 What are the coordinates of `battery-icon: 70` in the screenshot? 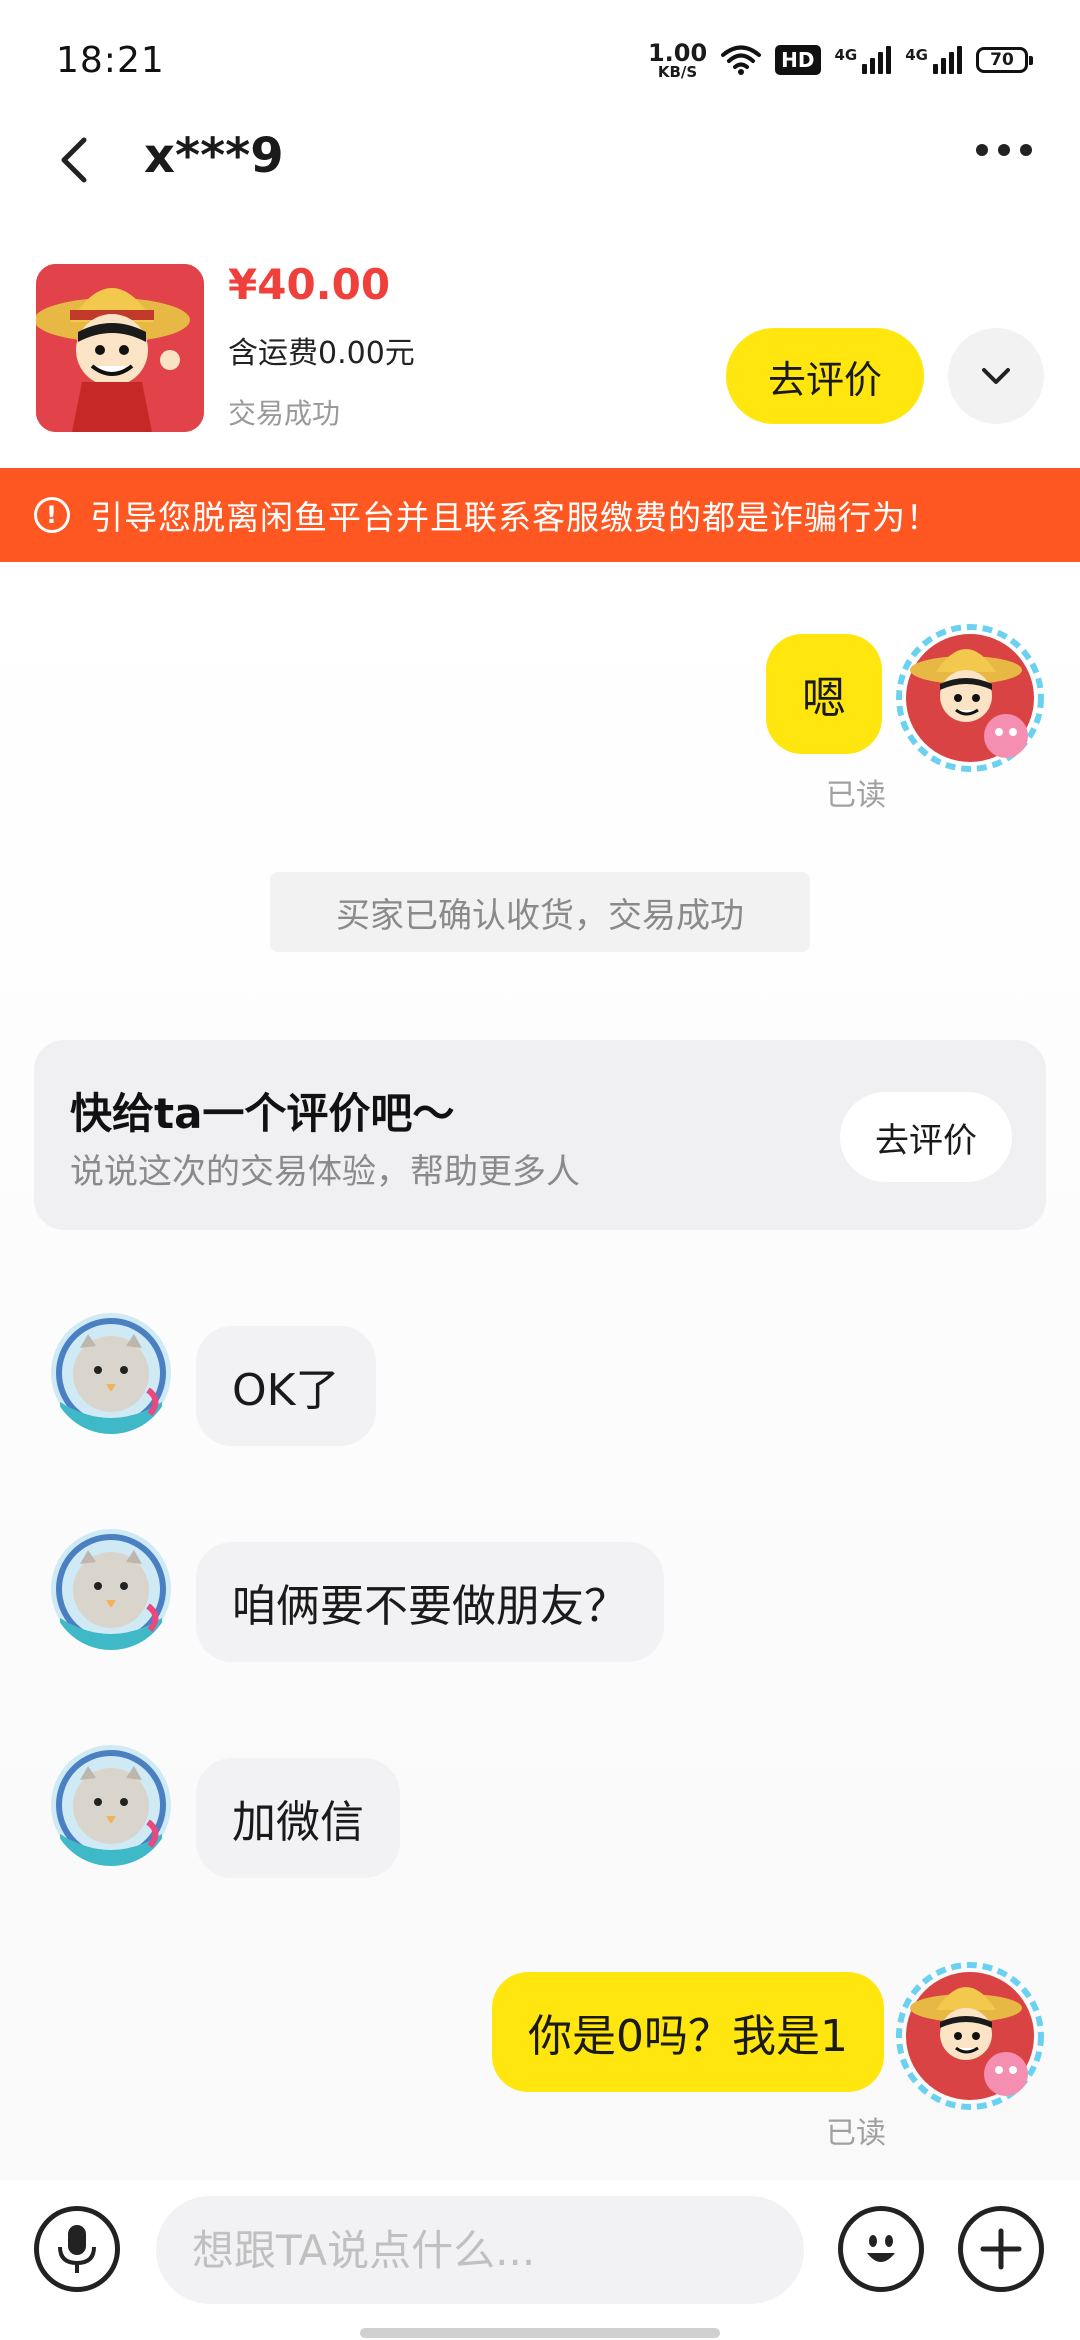 It's located at (1004, 60).